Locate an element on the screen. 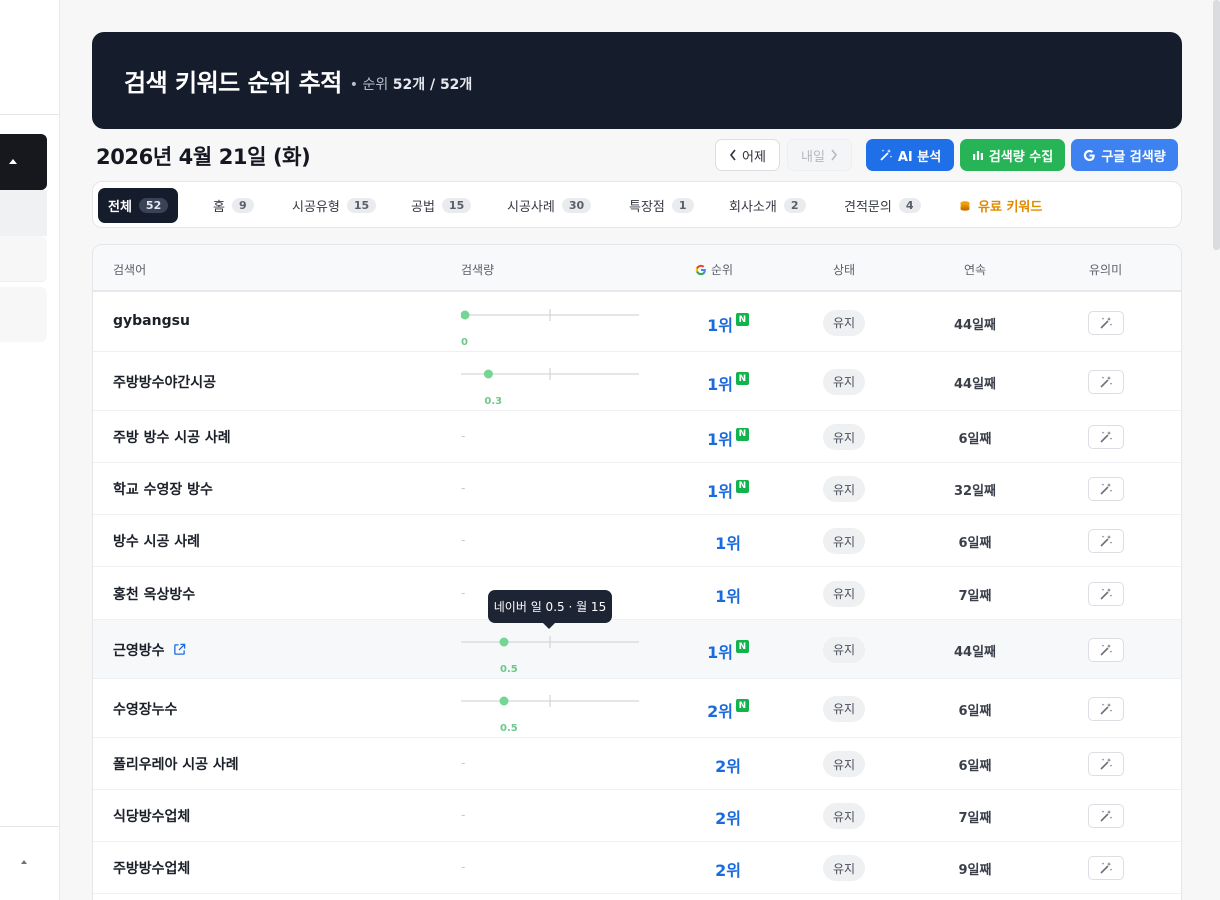  bar-chart-icon is located at coordinates (977, 155).